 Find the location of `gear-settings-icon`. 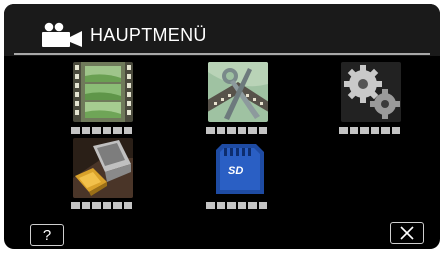

gear-settings-icon is located at coordinates (371, 92).